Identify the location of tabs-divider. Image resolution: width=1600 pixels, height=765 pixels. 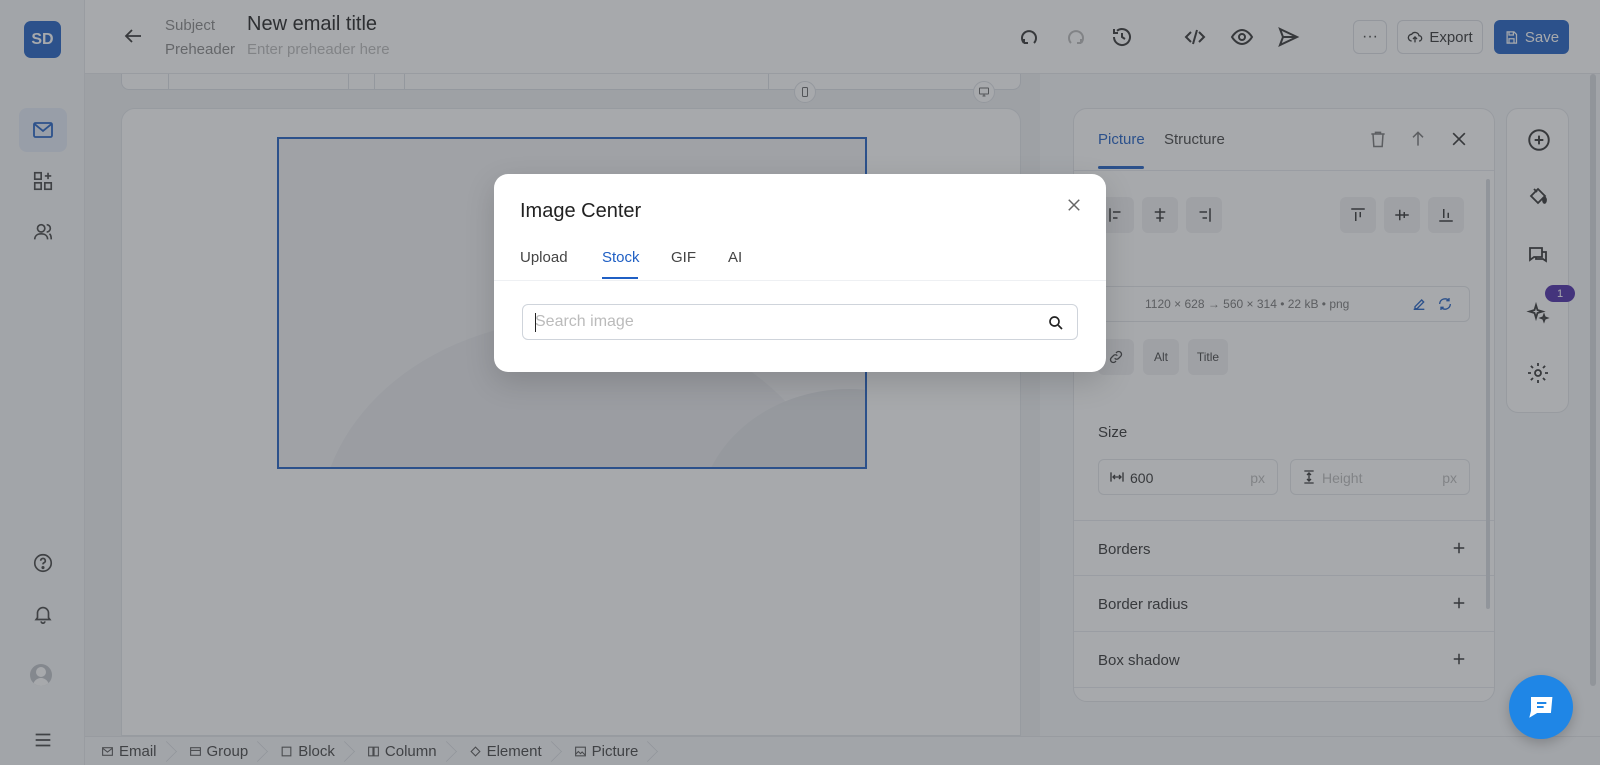
(800, 280).